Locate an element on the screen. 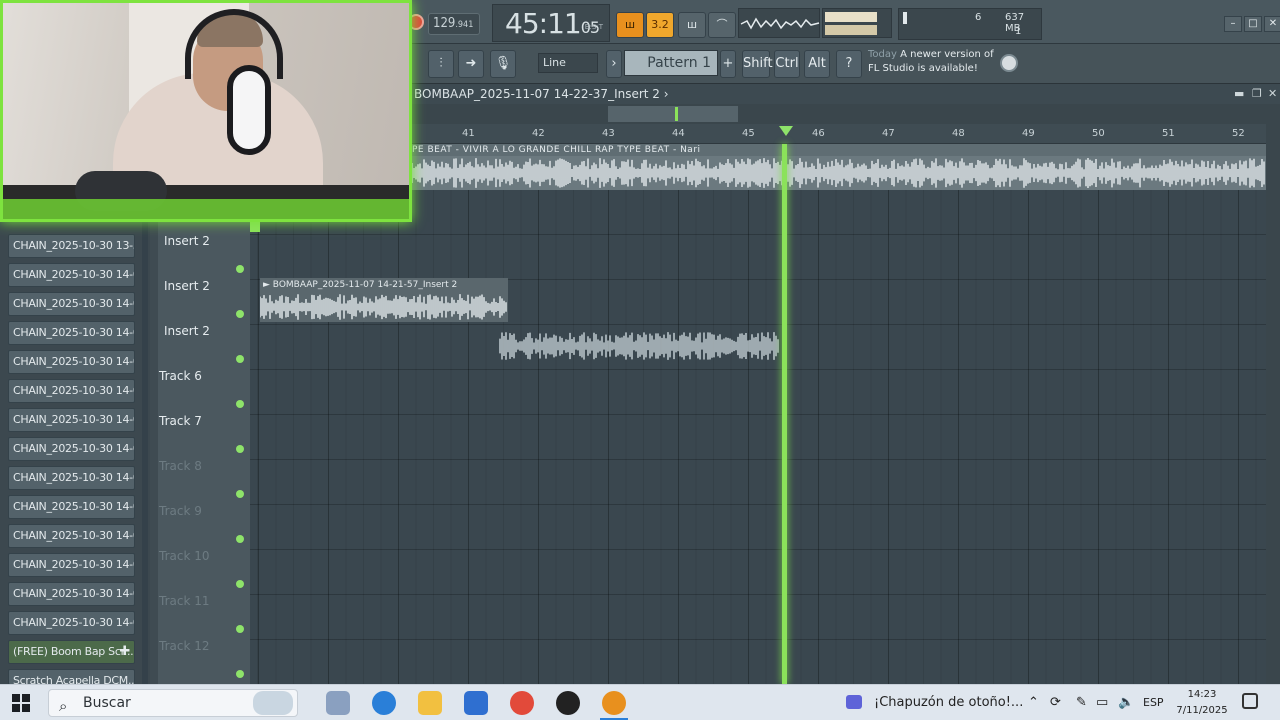  hint-today: Today is located at coordinates (882, 54).